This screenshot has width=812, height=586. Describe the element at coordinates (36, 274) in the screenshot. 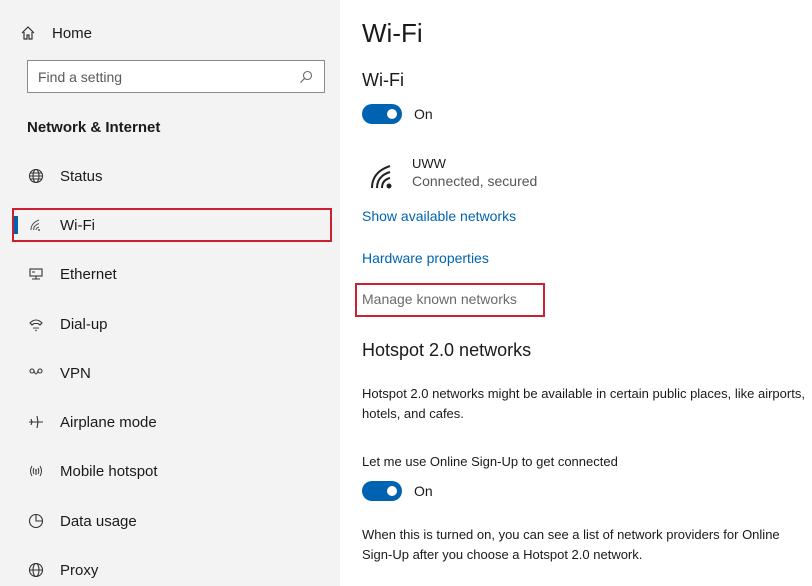

I see `ethernet-icon` at that location.